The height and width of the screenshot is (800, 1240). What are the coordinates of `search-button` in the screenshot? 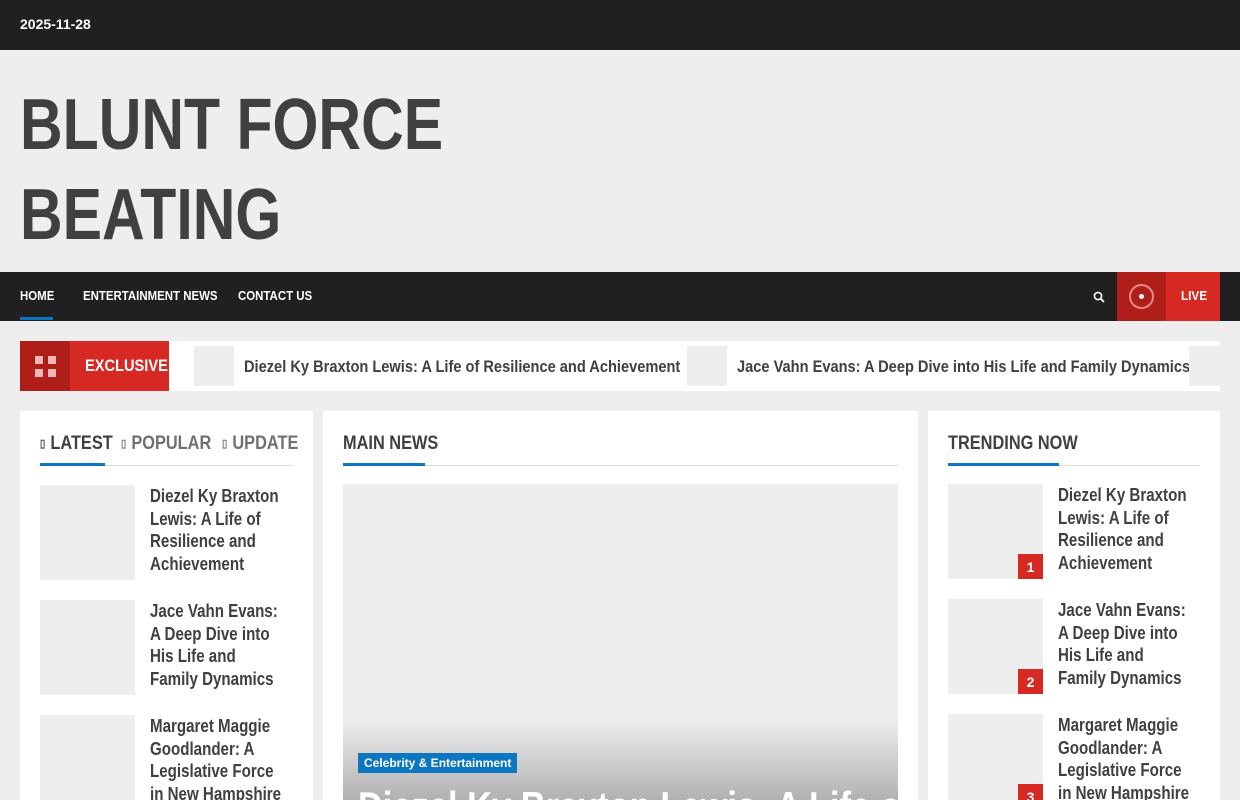 It's located at (1099, 296).